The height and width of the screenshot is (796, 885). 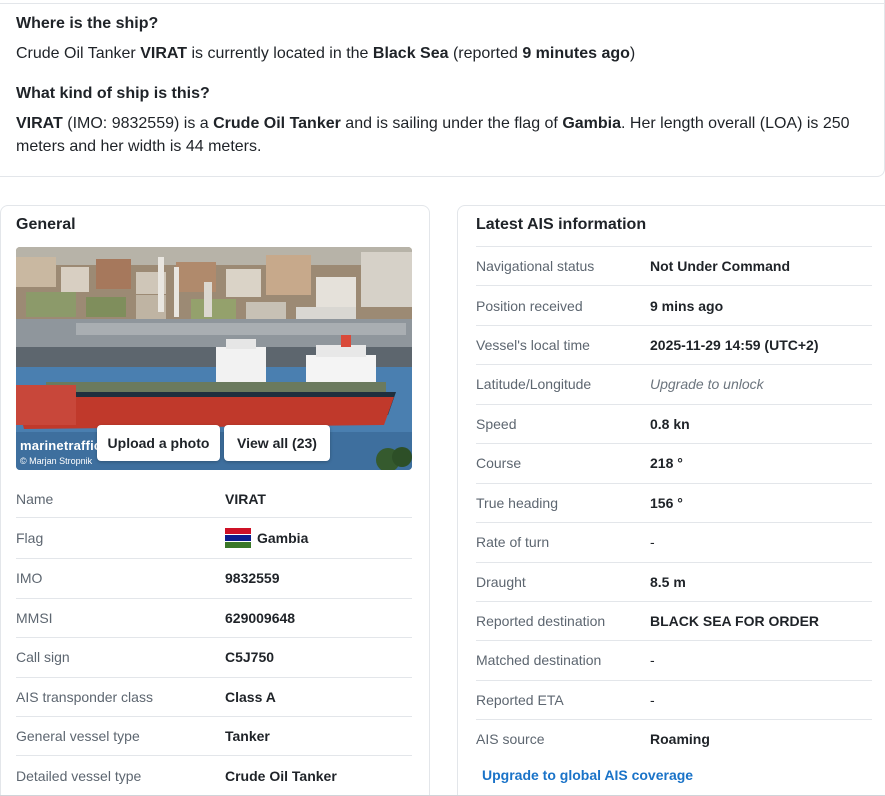 I want to click on row-label: Position received, so click(x=529, y=306).